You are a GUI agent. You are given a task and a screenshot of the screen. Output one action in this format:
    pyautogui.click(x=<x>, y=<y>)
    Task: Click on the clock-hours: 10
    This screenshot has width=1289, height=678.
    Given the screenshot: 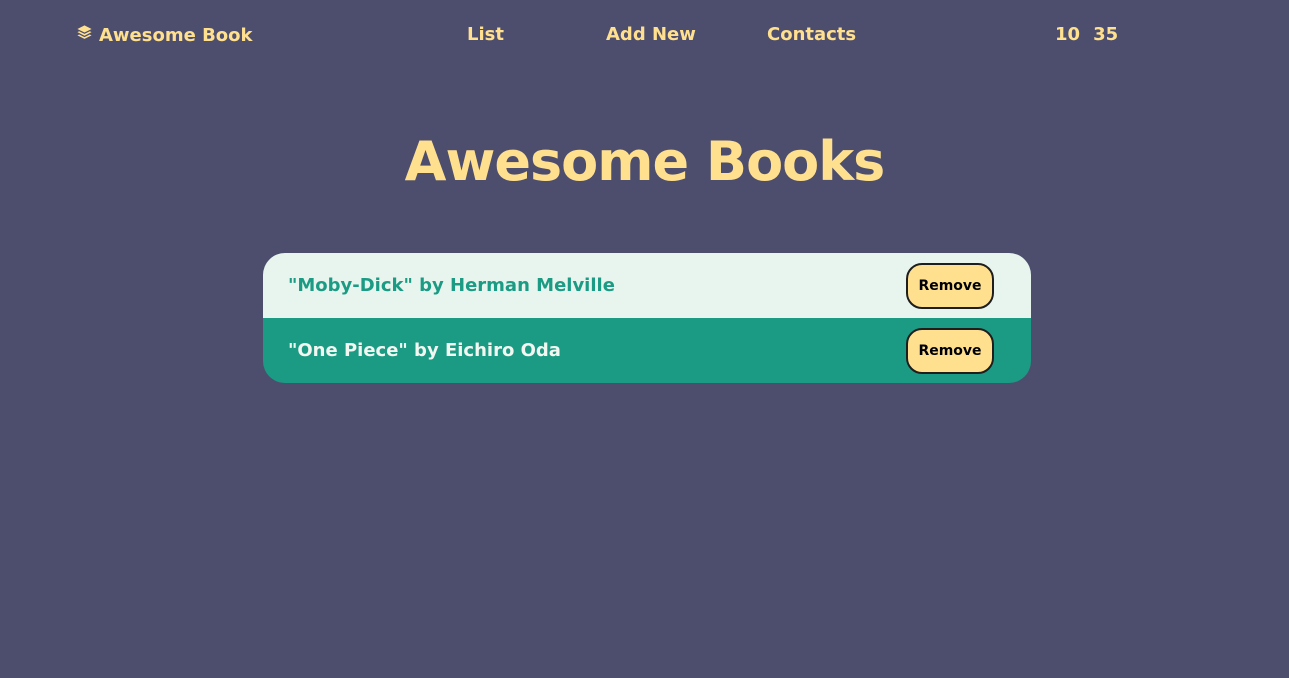 What is the action you would take?
    pyautogui.click(x=1068, y=34)
    